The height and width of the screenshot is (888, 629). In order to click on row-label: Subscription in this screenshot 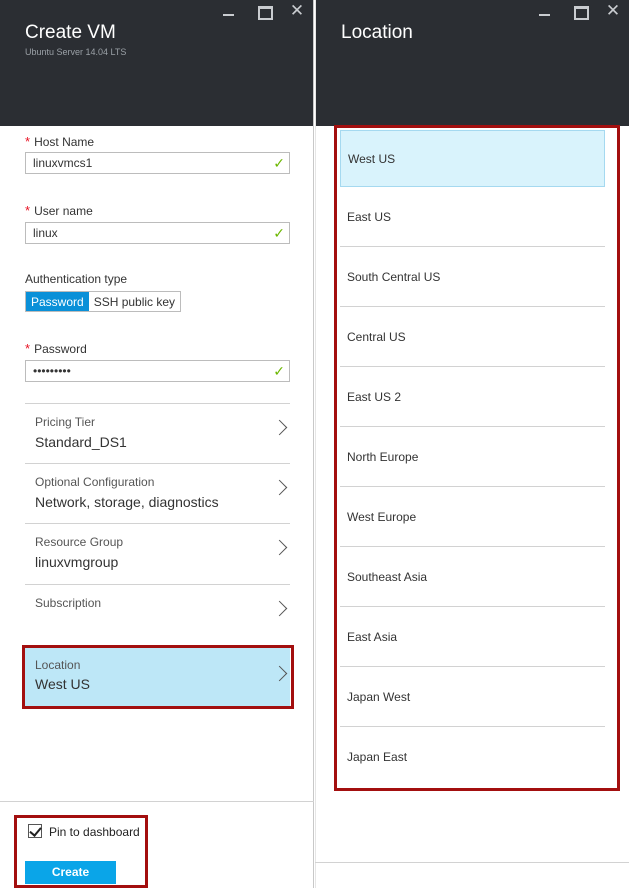, I will do `click(68, 603)`.